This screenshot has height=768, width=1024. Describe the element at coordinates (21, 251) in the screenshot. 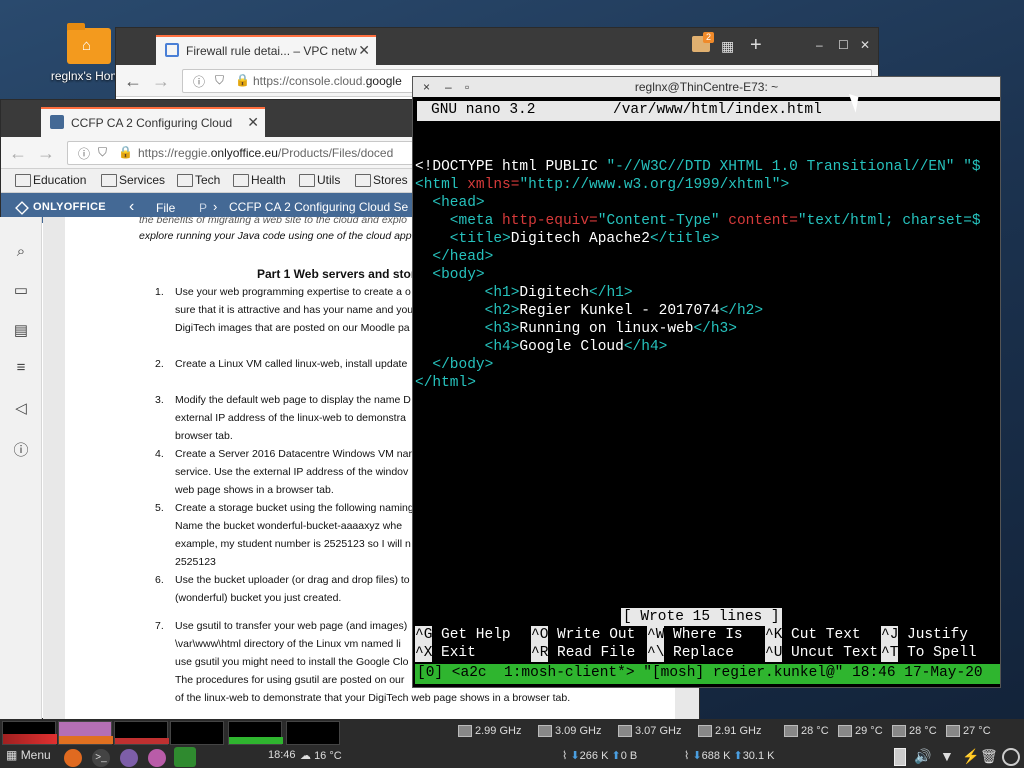

I see `search-icon: ⌕` at that location.